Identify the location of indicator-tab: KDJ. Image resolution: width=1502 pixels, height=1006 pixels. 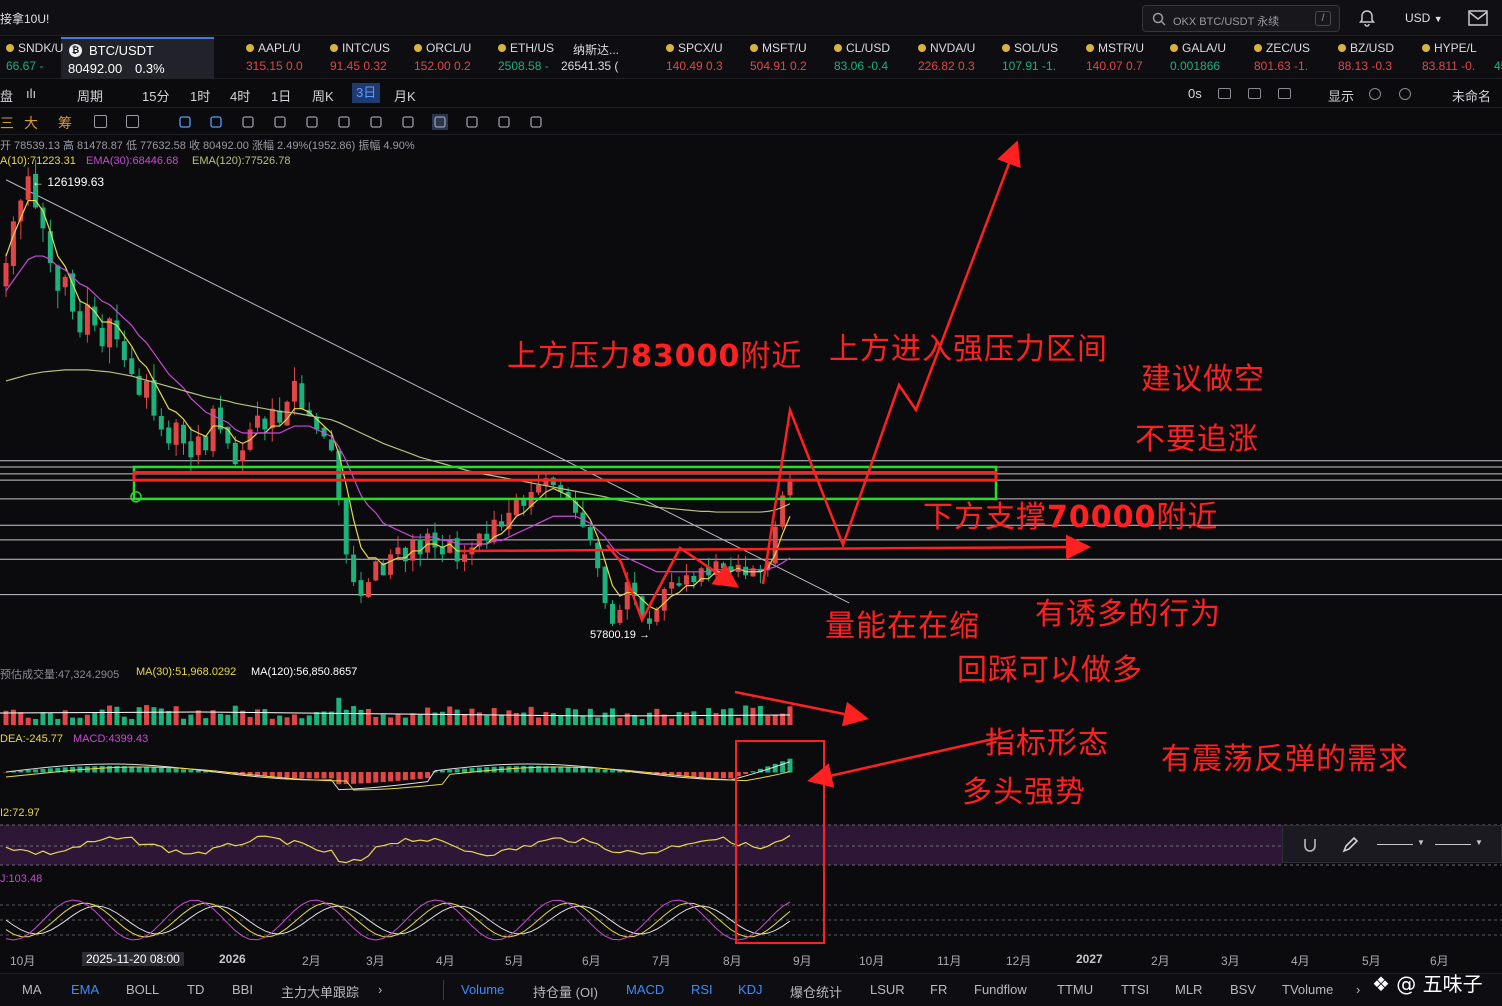
(750, 989).